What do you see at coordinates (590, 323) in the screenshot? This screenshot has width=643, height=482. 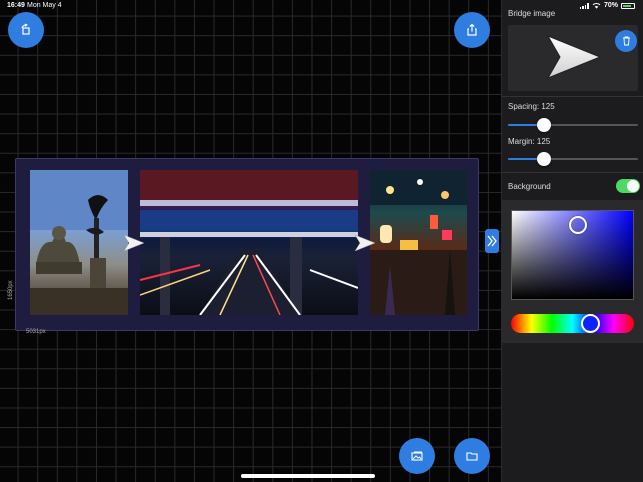 I see `hue-slider-thumb` at bounding box center [590, 323].